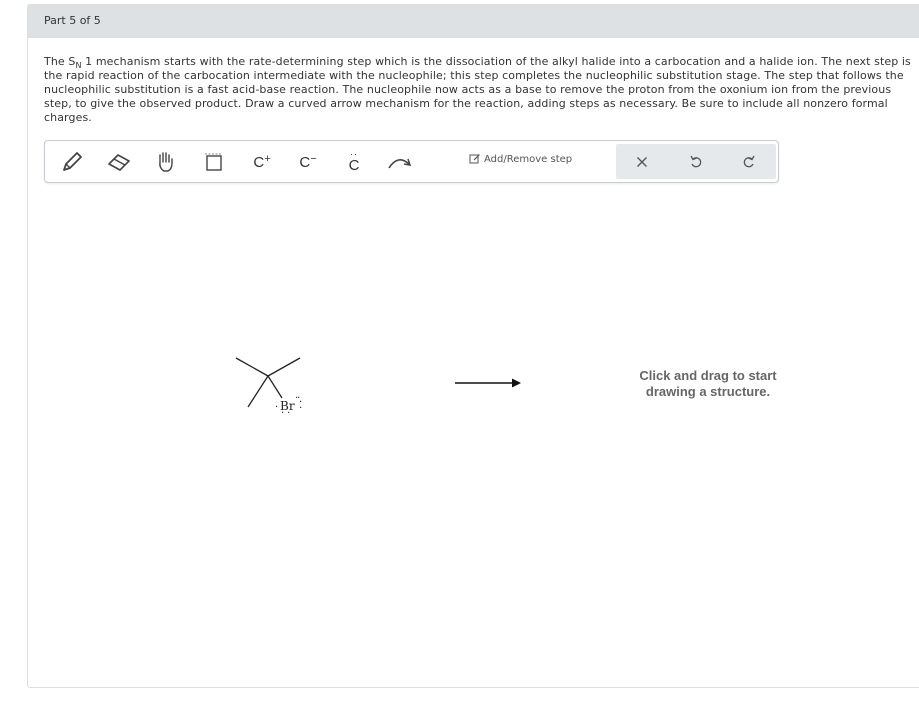 Image resolution: width=919 pixels, height=706 pixels. What do you see at coordinates (267, 159) in the screenshot?
I see `carbocation-charge: +` at bounding box center [267, 159].